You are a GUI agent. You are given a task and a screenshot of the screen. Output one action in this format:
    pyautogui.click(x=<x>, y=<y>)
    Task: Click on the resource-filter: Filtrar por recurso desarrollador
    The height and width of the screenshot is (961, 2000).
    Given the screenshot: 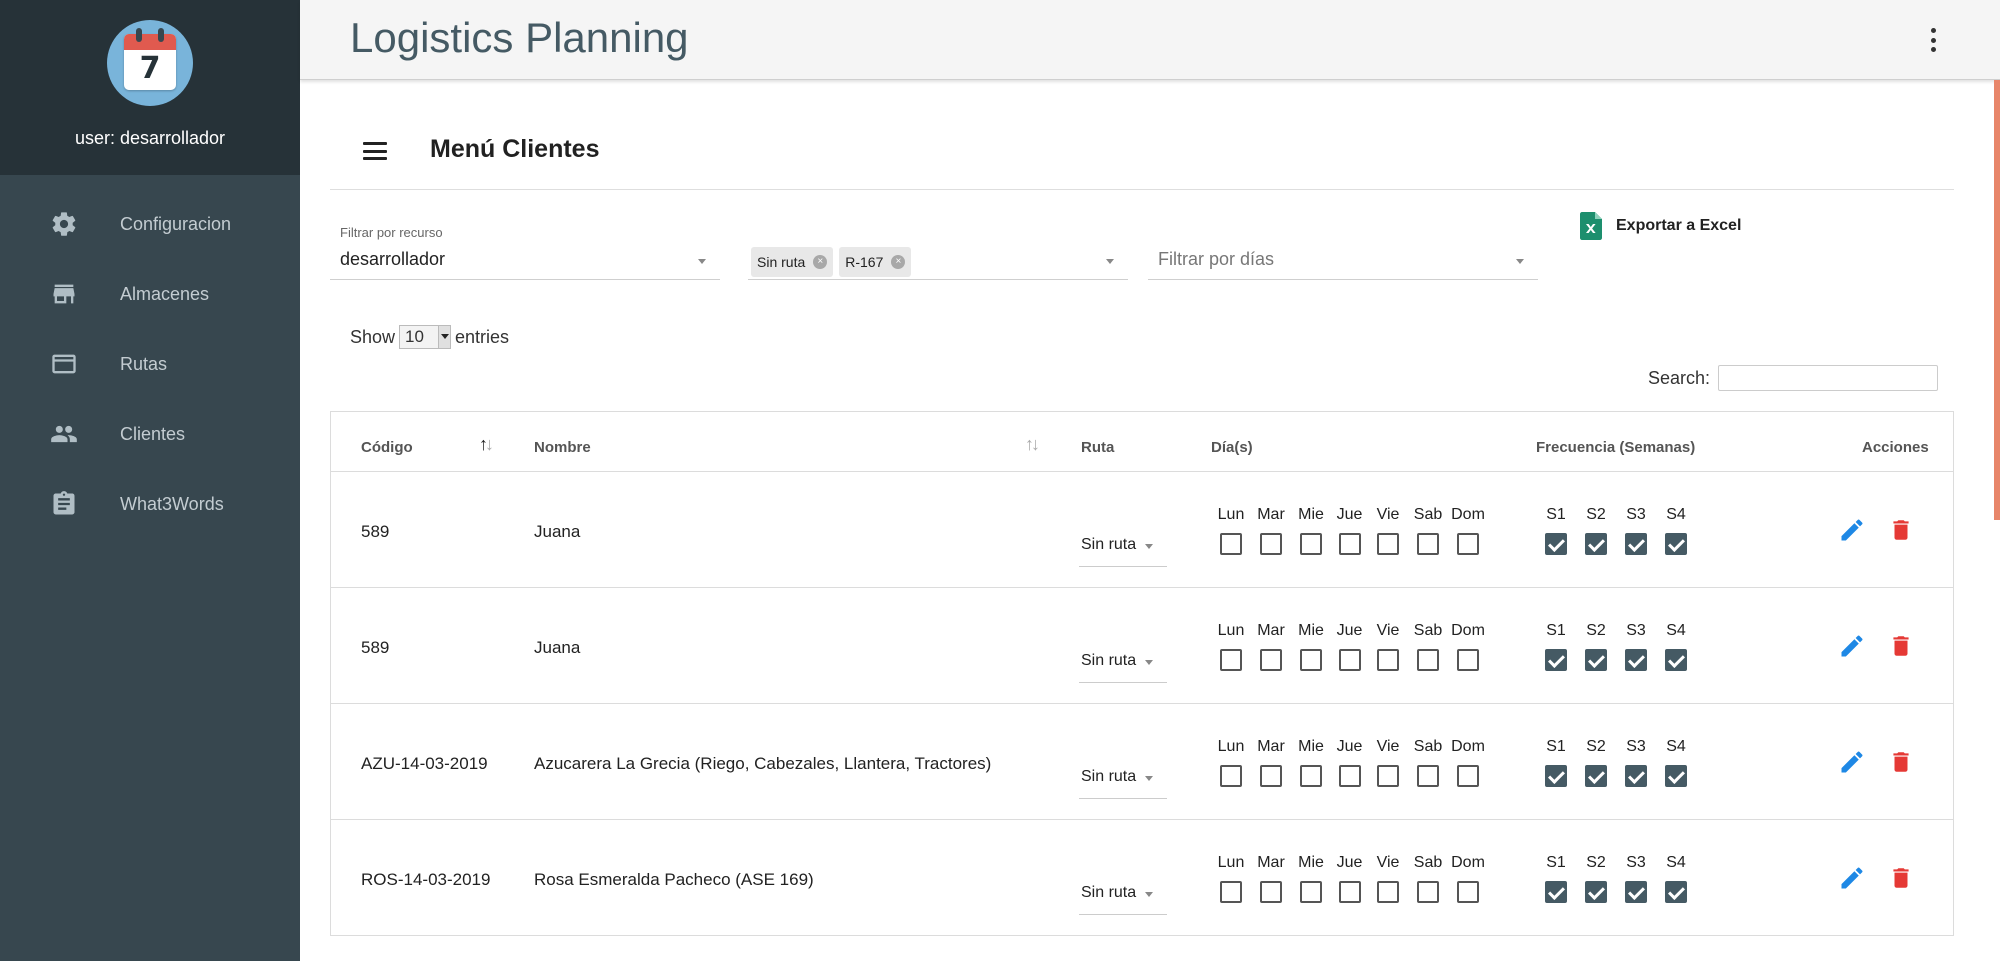 What is the action you would take?
    pyautogui.click(x=525, y=252)
    